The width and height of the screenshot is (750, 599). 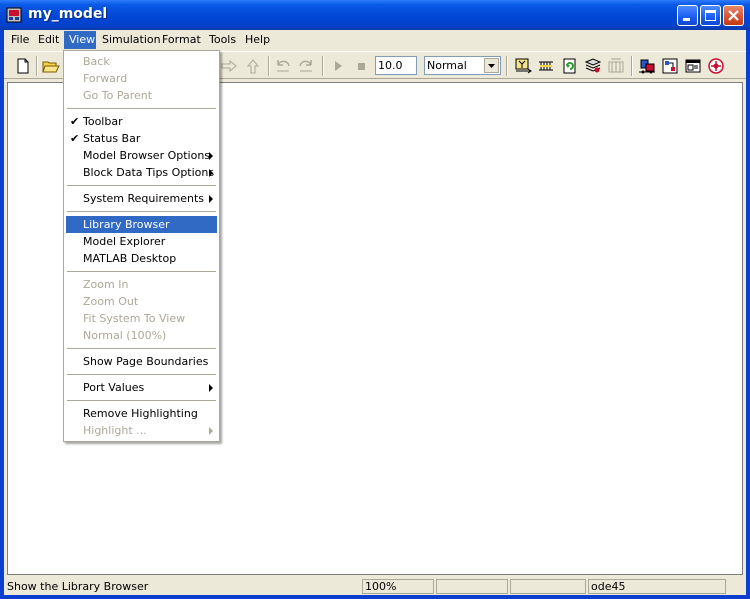 I want to click on view-menu-system-requirements: System Requirements, so click(x=141, y=198).